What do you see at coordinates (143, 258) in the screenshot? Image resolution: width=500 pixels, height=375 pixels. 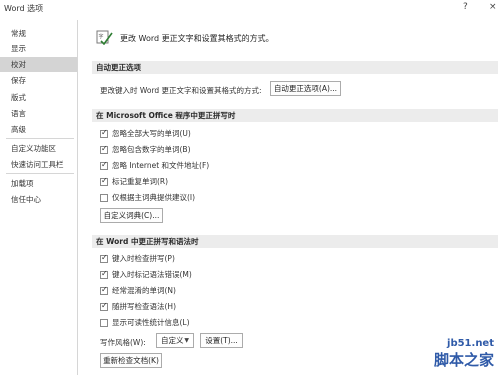 I see `option-label: 键入时检查拼写(P)` at bounding box center [143, 258].